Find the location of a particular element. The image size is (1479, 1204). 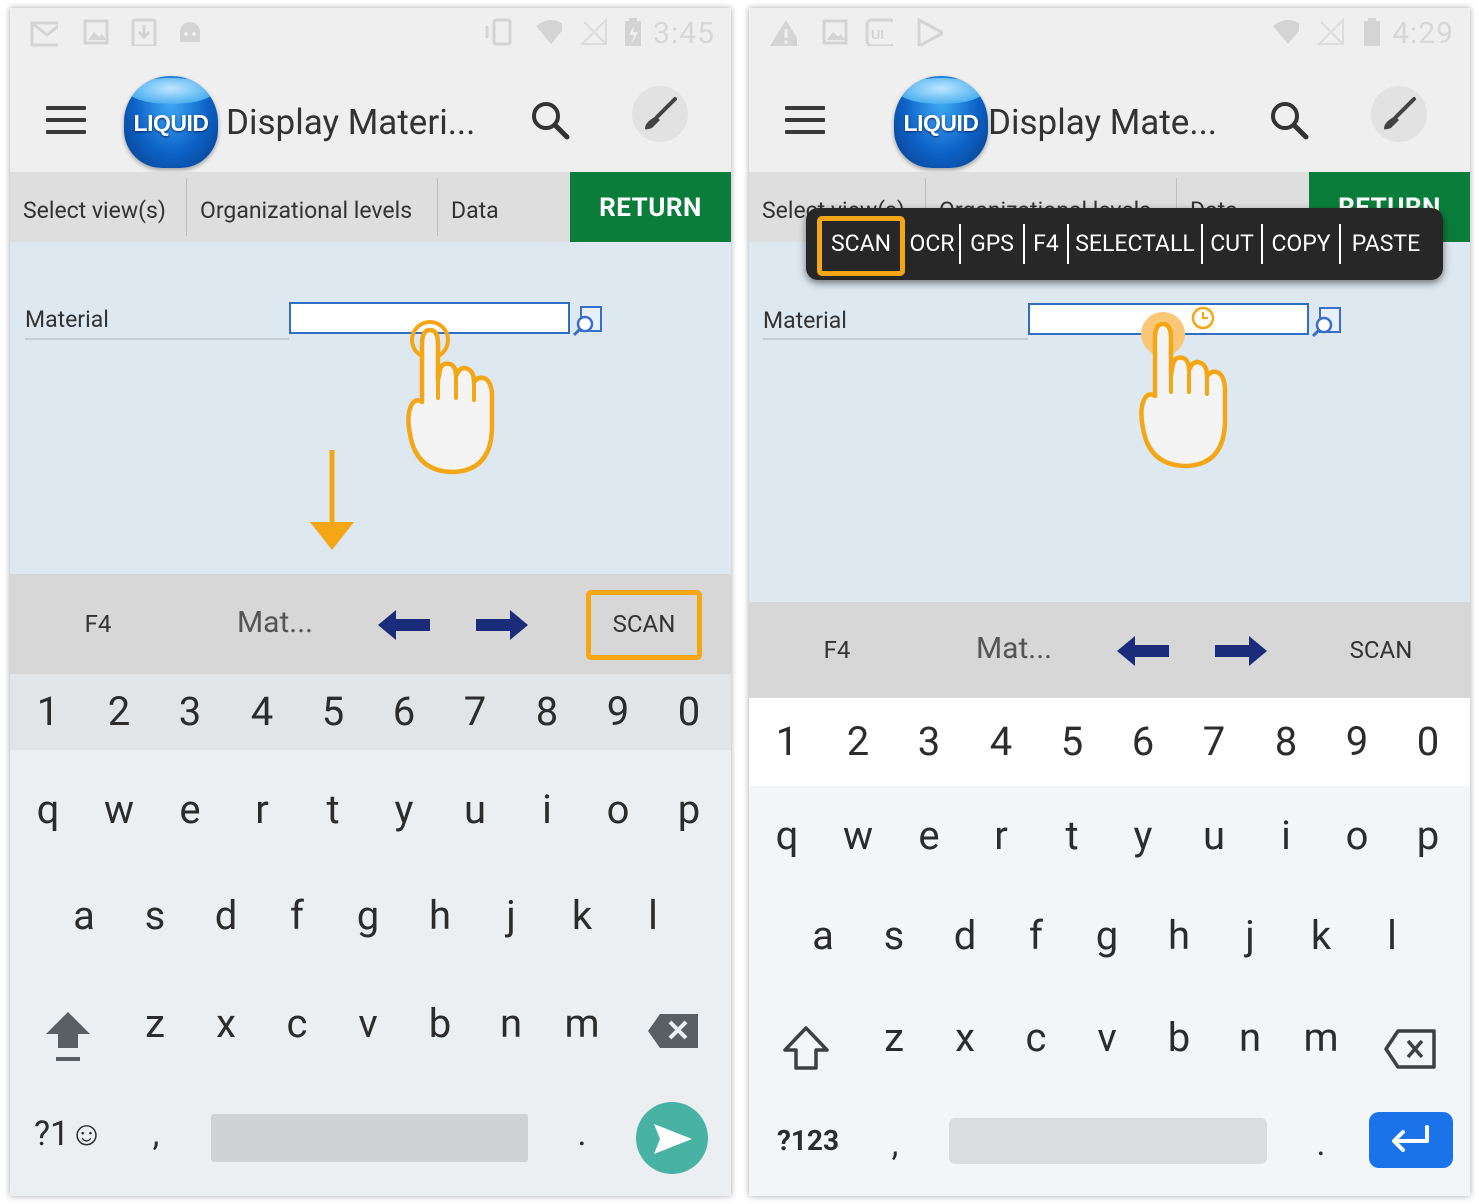

f4-help-icon is located at coordinates (588, 321).